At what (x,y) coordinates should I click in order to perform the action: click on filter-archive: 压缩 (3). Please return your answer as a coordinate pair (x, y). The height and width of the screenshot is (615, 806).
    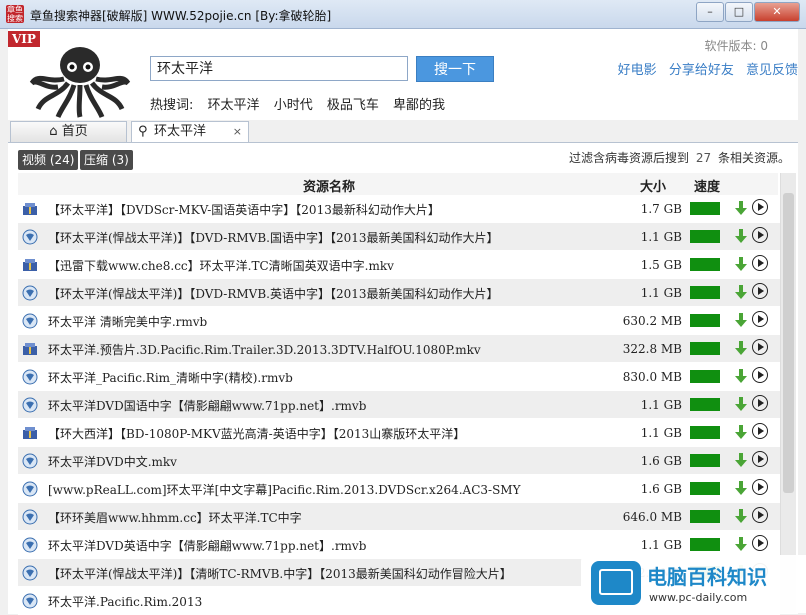
    Looking at the image, I should click on (106, 160).